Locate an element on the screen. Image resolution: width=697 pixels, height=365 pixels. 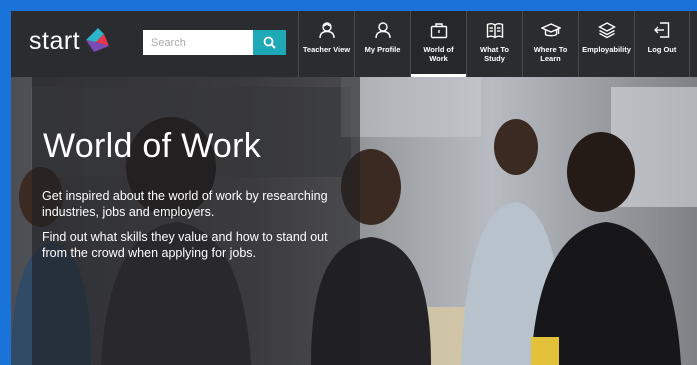
nav-item-teacher-view: Teacher View is located at coordinates (326, 44).